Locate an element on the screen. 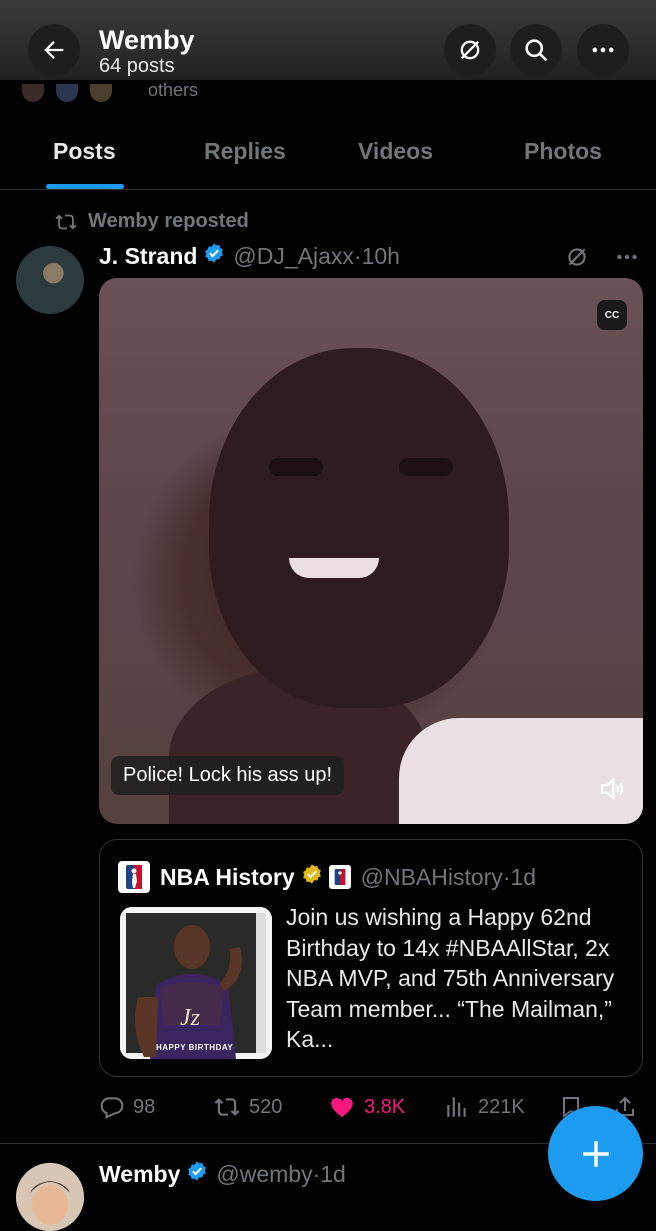 The height and width of the screenshot is (1231, 656). nba-history-avatar is located at coordinates (134, 877).